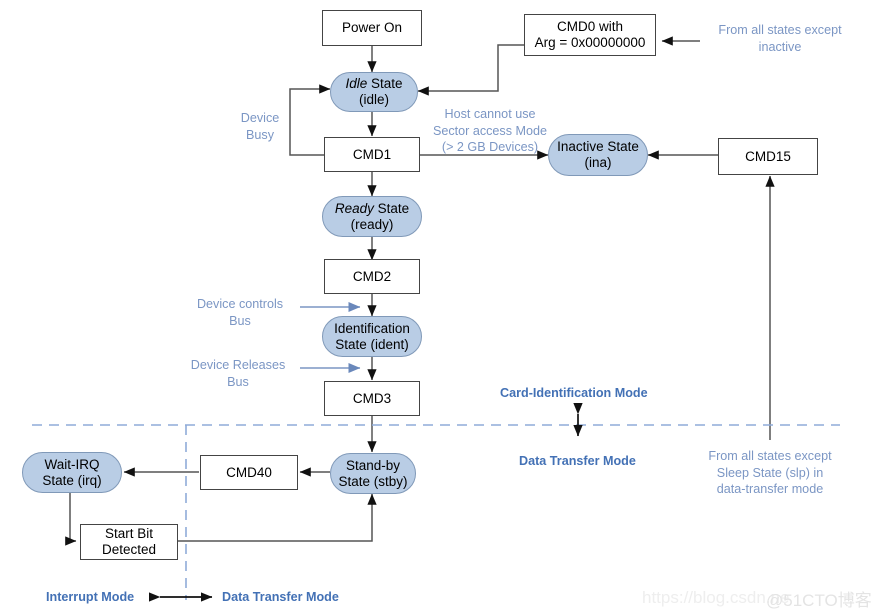 The image size is (871, 616). Describe the element at coordinates (372, 208) in the screenshot. I see `node-ready-state-line-1: Ready State` at that location.